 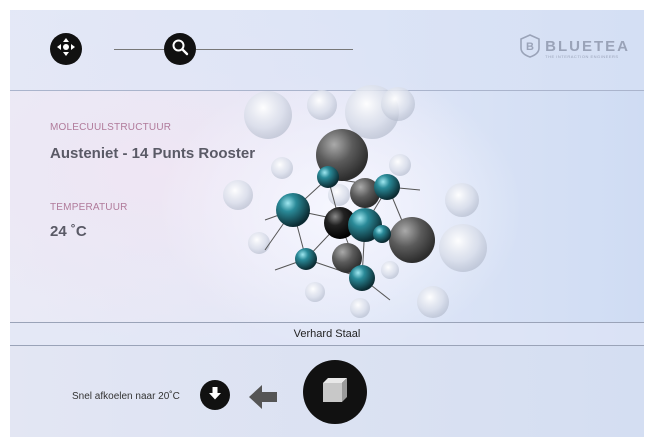 I want to click on quick-cool-button, so click(x=215, y=395).